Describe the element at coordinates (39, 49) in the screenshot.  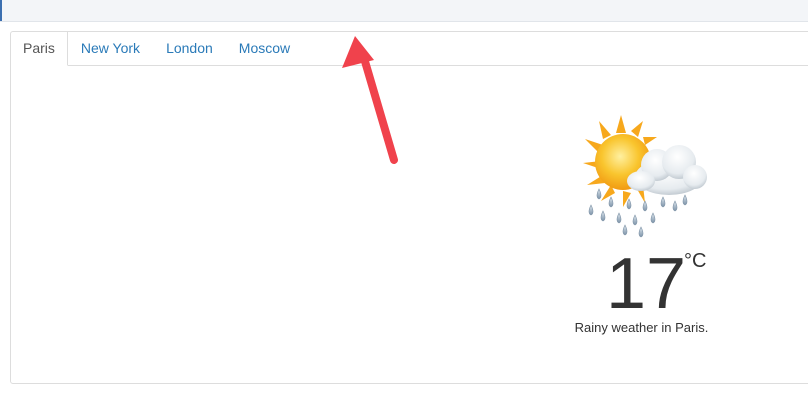
I see `tab-paris: Paris` at that location.